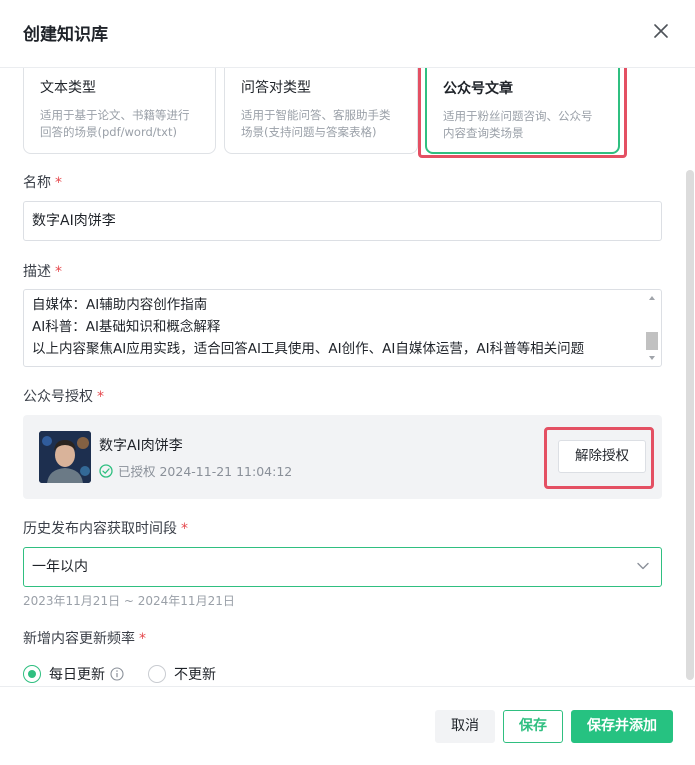 The image size is (695, 765). I want to click on auth-panel: 数字AI肉饼李 已授权 2024-11-21 11:04:12 解除授权, so click(342, 457).